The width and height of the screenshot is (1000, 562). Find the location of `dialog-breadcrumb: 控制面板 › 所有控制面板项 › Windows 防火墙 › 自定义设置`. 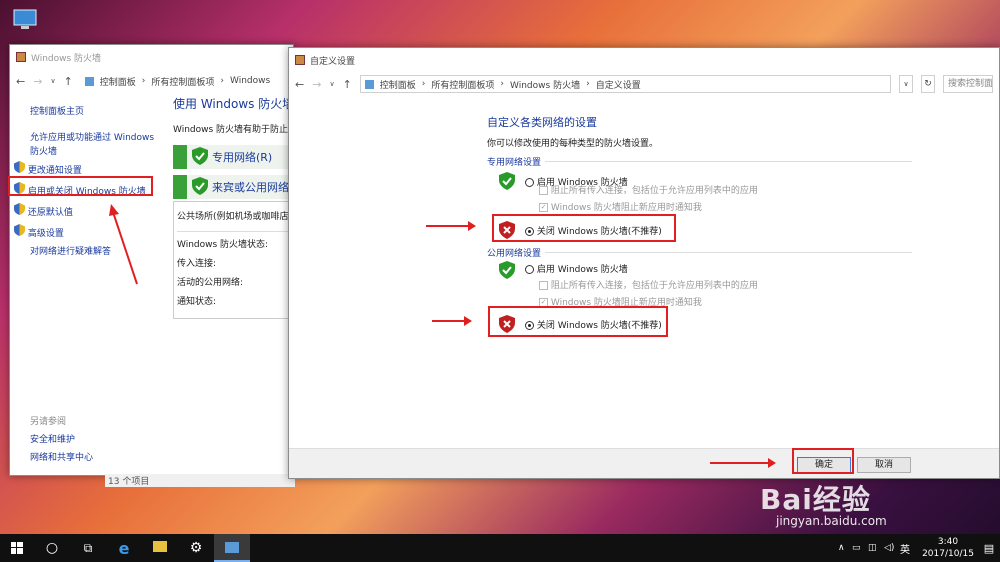

dialog-breadcrumb: 控制面板 › 所有控制面板项 › Windows 防火墙 › 自定义设置 is located at coordinates (625, 84).